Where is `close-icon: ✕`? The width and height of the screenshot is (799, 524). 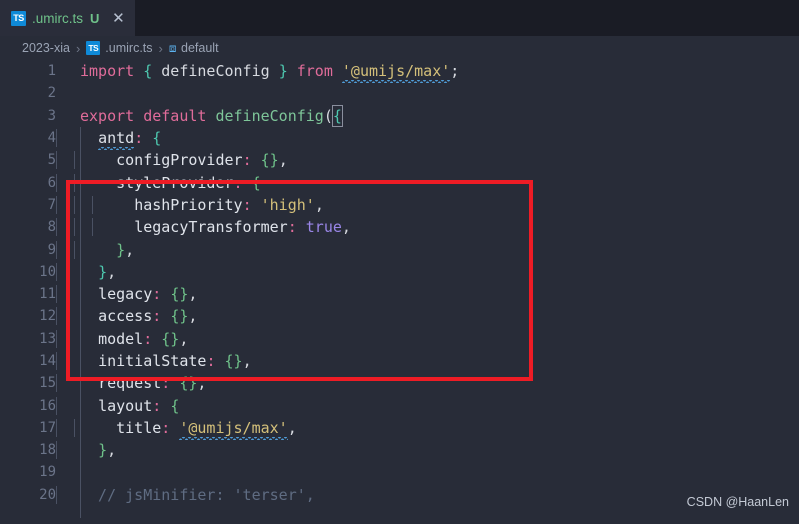
close-icon: ✕ is located at coordinates (118, 18).